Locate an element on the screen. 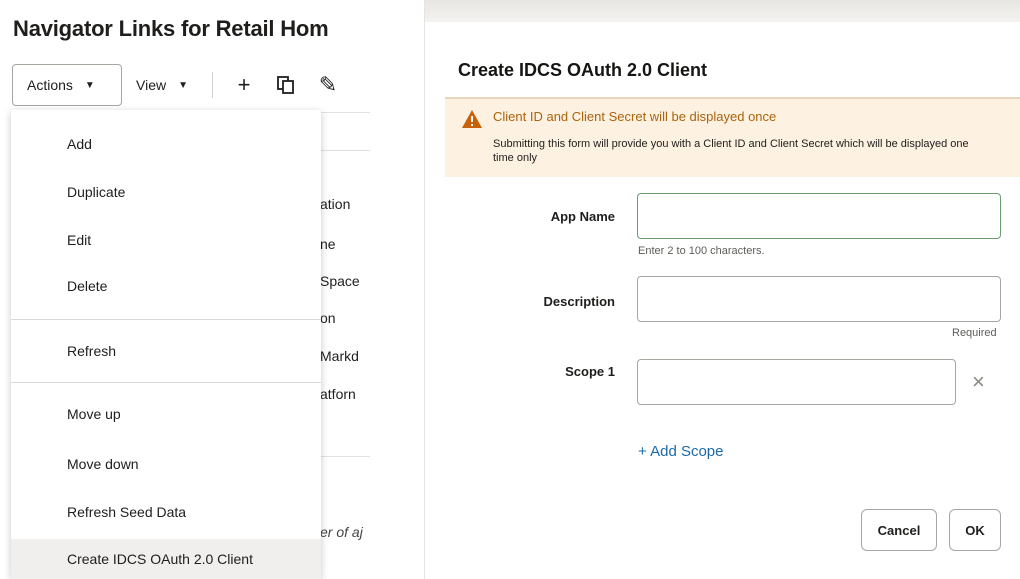  table-cell: on is located at coordinates (328, 318).